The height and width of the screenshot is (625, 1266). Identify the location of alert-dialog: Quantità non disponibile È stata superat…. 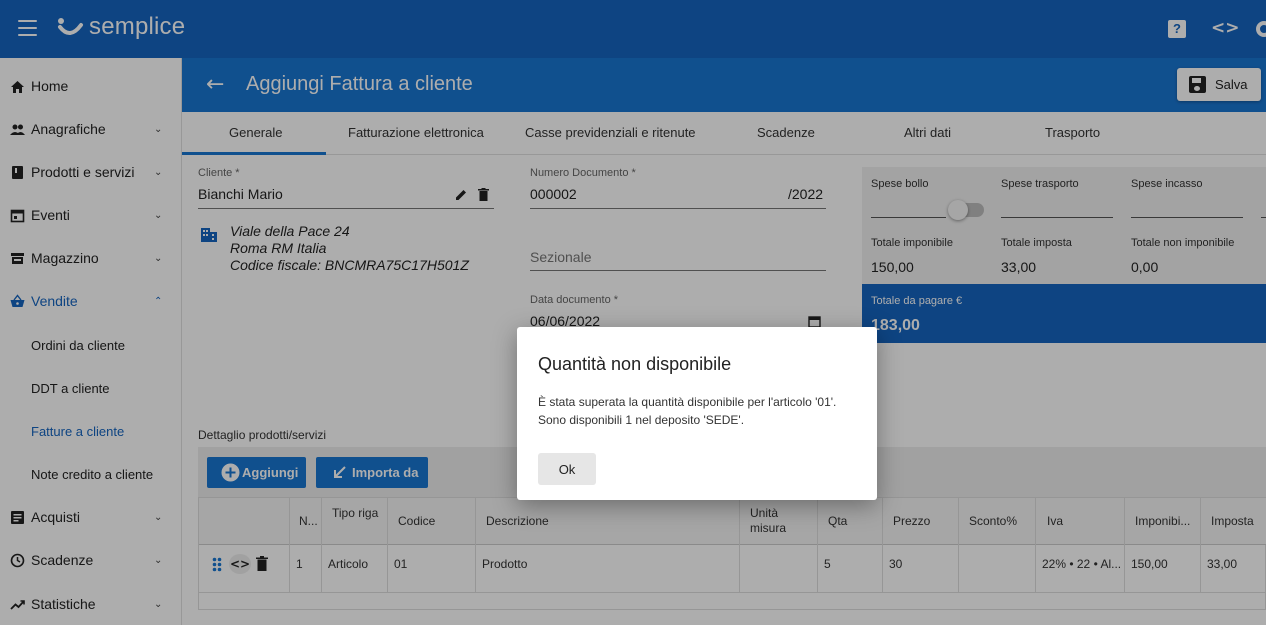
(697, 413).